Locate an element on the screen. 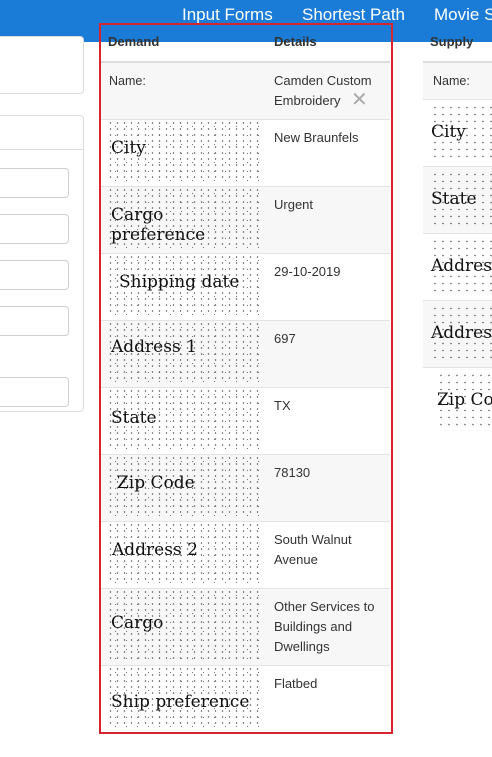 This screenshot has width=492, height=757. close-icon: ✕ is located at coordinates (359, 100).